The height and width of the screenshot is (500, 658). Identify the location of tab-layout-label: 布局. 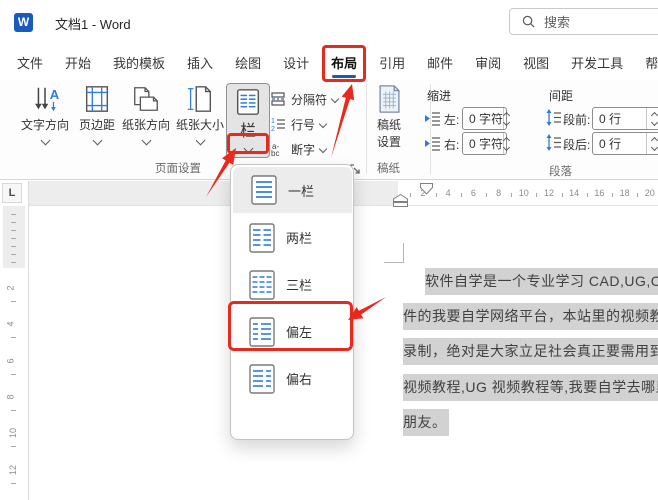
(344, 63).